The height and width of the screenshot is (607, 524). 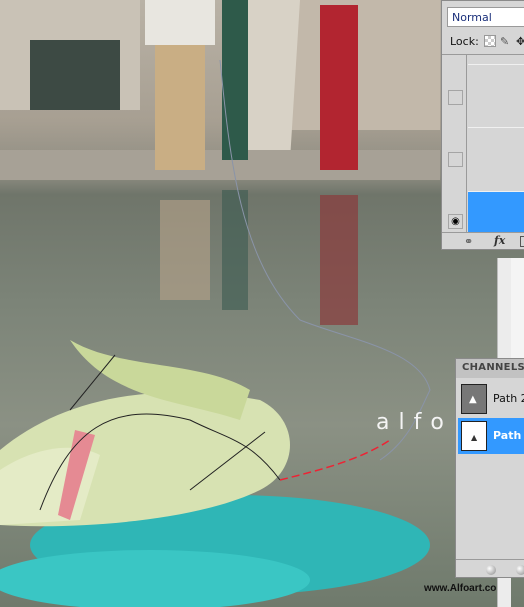 What do you see at coordinates (483, 241) in the screenshot?
I see `layers-footer: ⚭ fx` at bounding box center [483, 241].